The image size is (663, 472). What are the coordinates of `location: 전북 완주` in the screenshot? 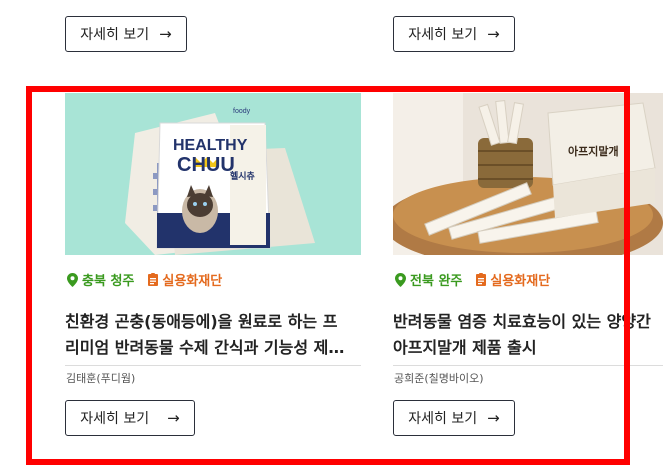 It's located at (428, 279).